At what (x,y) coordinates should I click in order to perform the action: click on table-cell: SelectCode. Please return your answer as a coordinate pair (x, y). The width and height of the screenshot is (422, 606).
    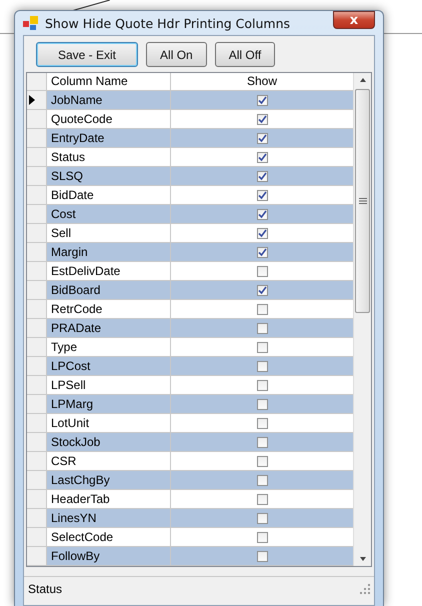
    Looking at the image, I should click on (109, 537).